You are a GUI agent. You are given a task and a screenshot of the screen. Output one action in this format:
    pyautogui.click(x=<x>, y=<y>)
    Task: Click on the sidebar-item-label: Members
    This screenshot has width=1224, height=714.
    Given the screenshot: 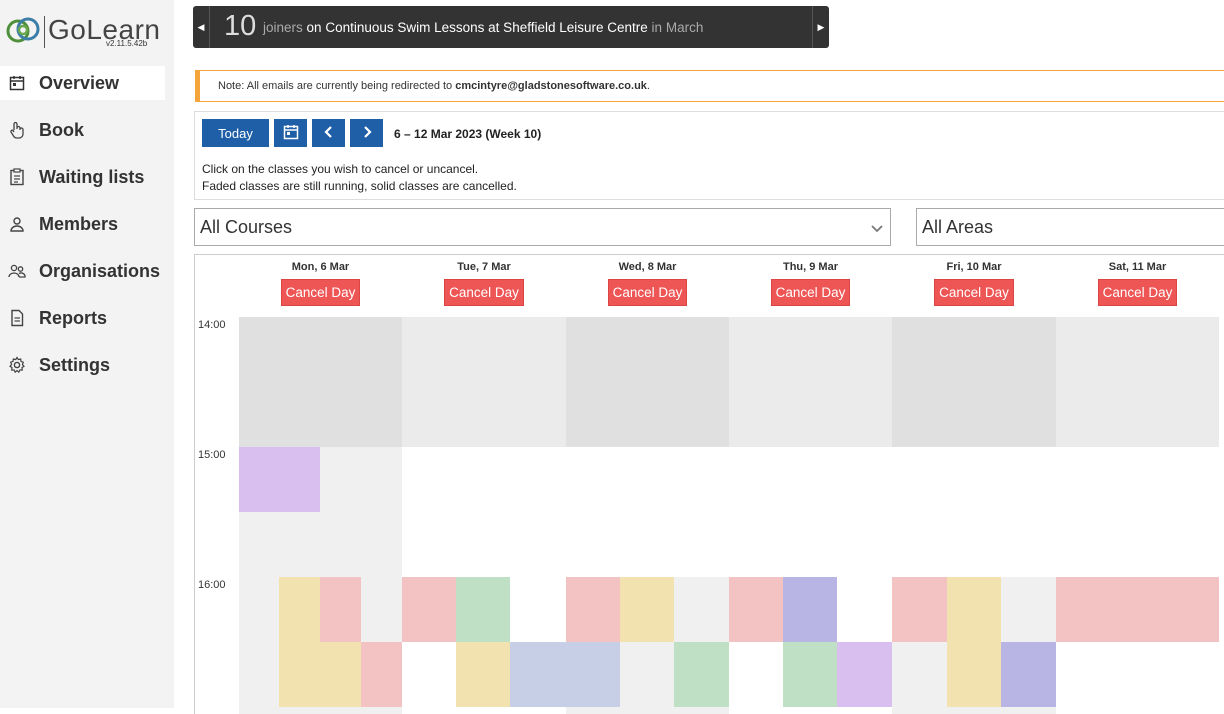 What is the action you would take?
    pyautogui.click(x=79, y=223)
    